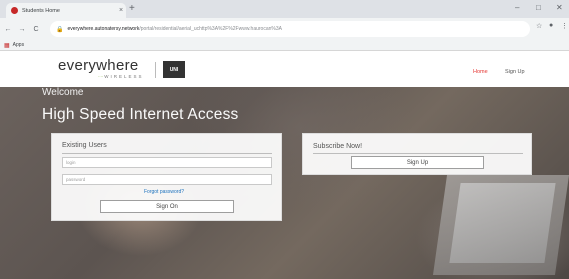 The image size is (569, 279). What do you see at coordinates (564, 26) in the screenshot?
I see `menu-icon: ⋮` at bounding box center [564, 26].